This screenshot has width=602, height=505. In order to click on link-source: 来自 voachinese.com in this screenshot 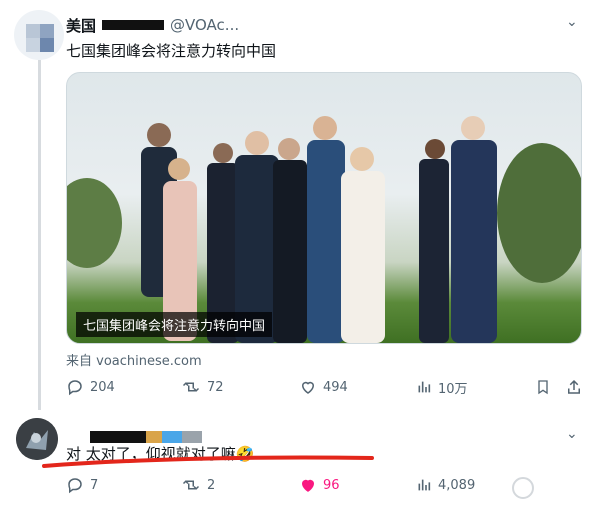, I will do `click(134, 359)`.